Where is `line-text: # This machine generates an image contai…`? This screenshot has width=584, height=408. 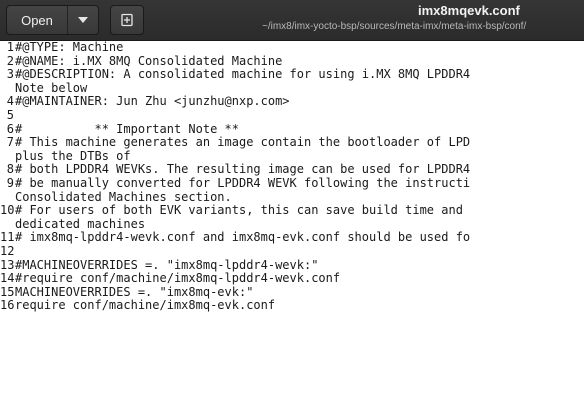
line-text: # This machine generates an image contai… is located at coordinates (243, 142).